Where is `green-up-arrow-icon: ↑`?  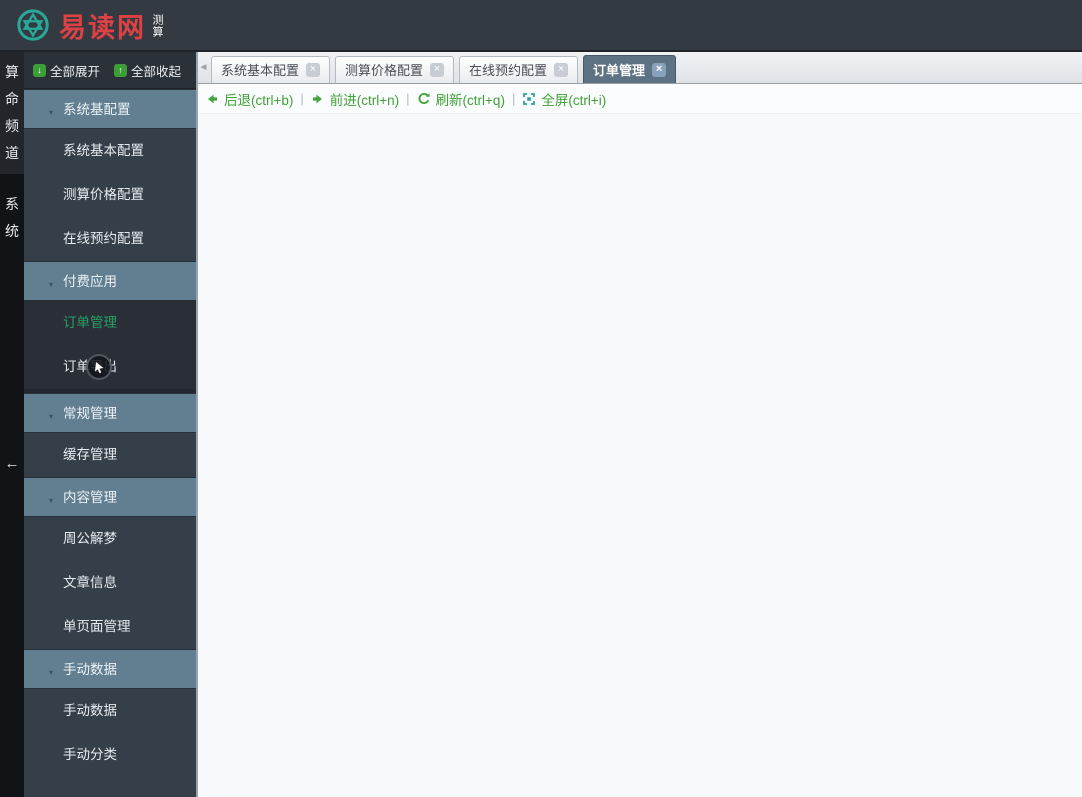 green-up-arrow-icon: ↑ is located at coordinates (121, 70).